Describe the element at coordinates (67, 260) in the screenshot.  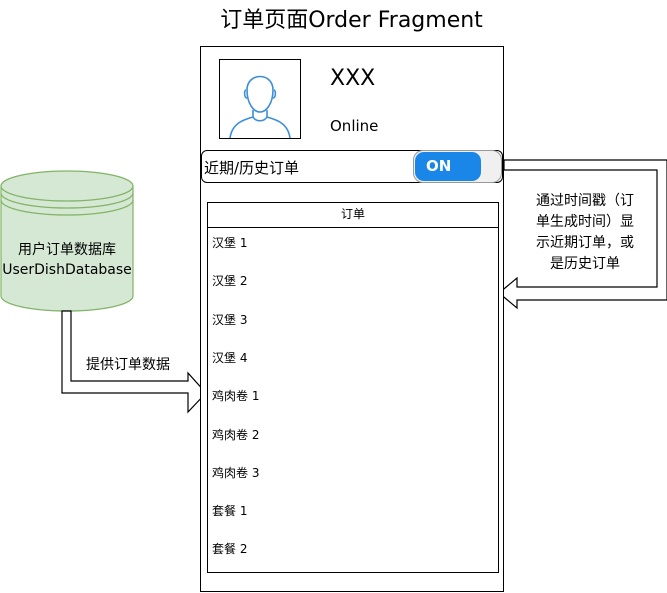
I see `database-label: 用户订单数据库 UserDishDatabase` at that location.